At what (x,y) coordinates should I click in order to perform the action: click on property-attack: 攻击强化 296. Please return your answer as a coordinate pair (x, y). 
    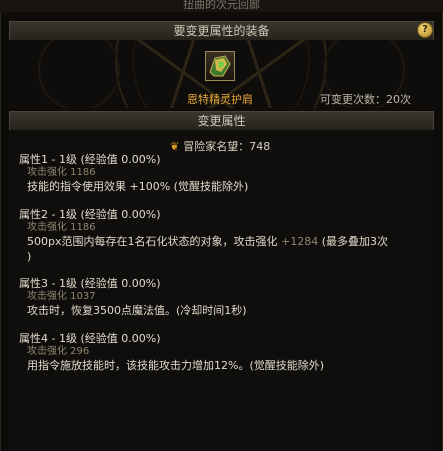
    Looking at the image, I should click on (58, 351).